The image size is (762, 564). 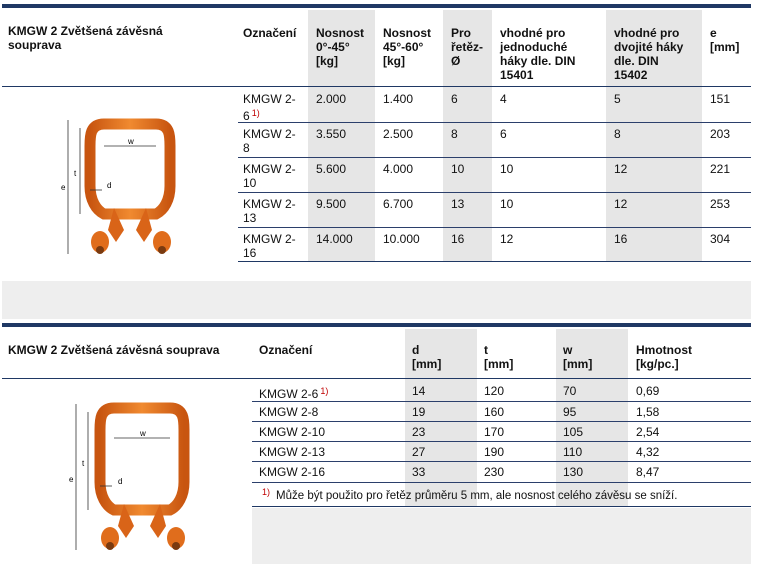 I want to click on table1-header-dvojite: vhodné pro dvojité háky dle. DIN 15402, so click(x=649, y=54).